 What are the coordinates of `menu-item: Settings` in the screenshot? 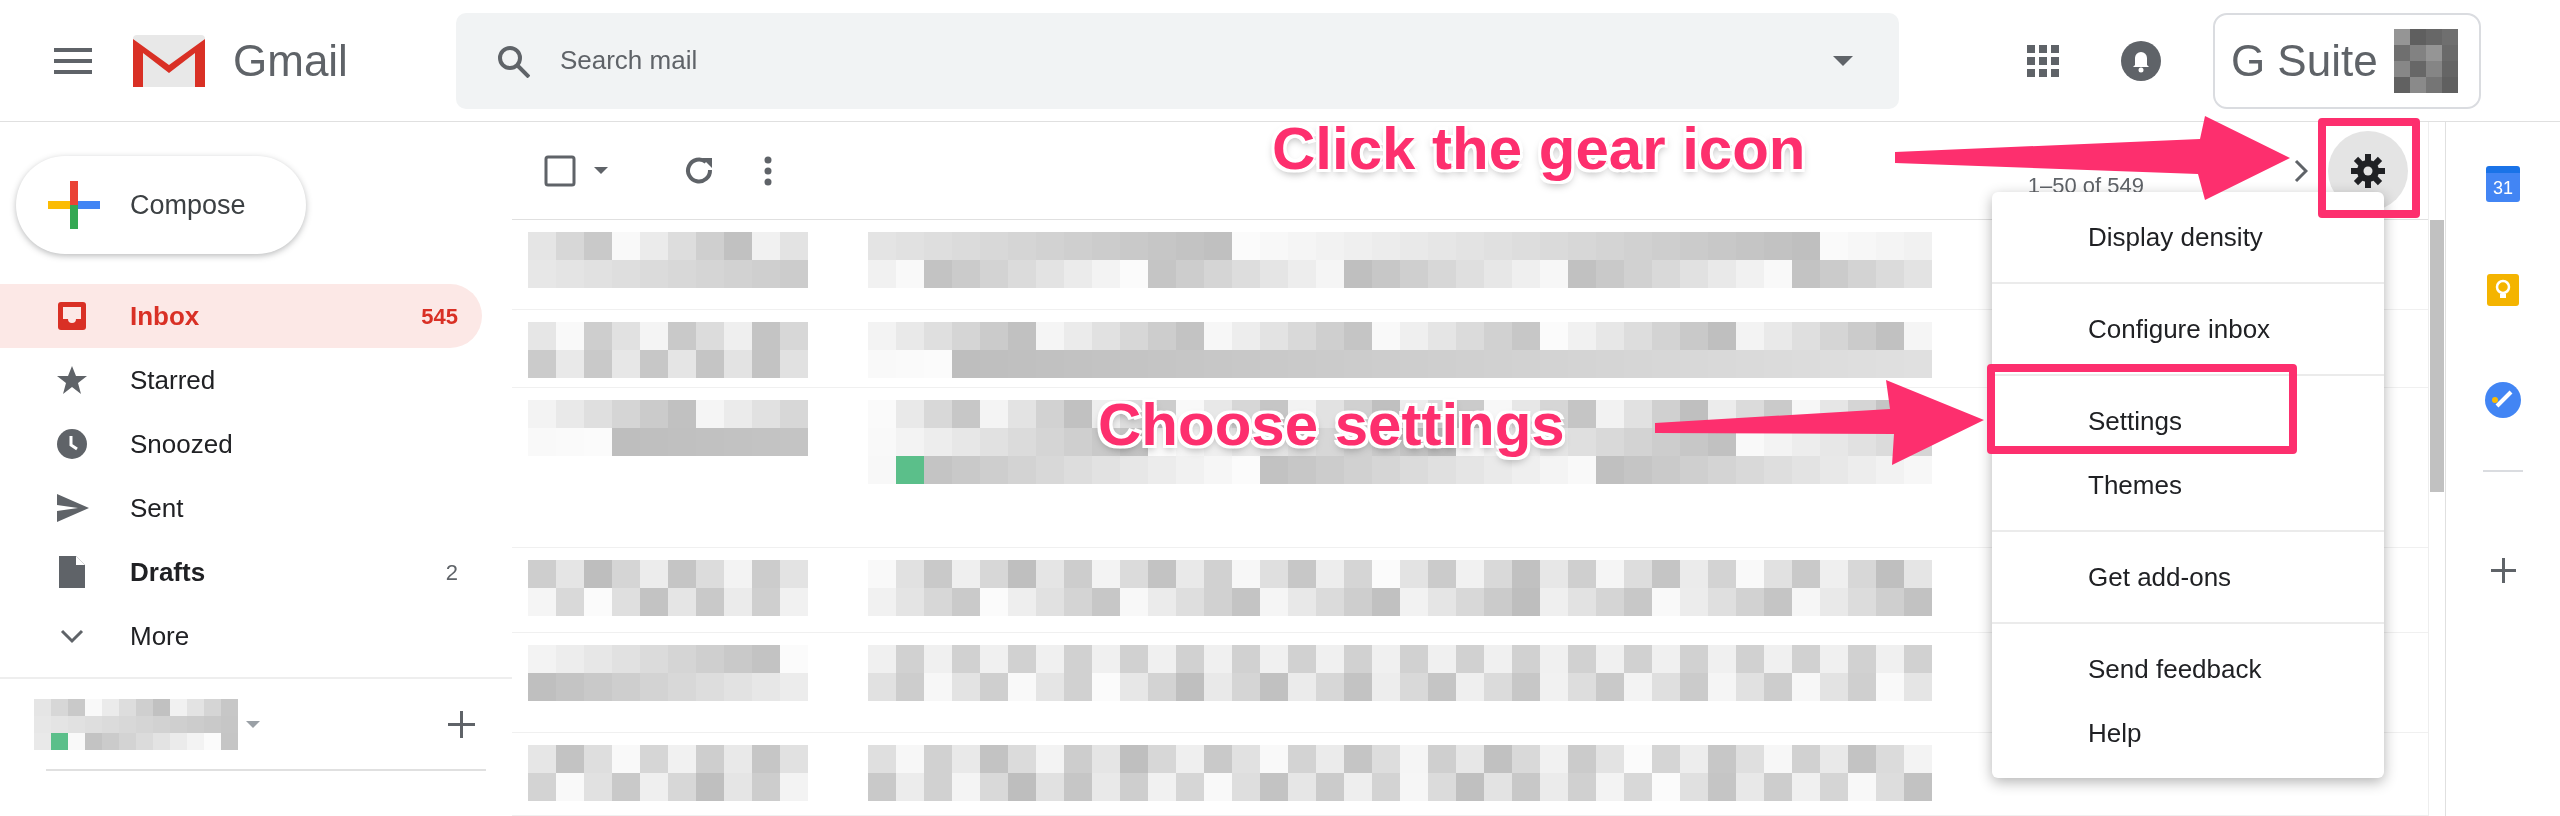 It's located at (2188, 421).